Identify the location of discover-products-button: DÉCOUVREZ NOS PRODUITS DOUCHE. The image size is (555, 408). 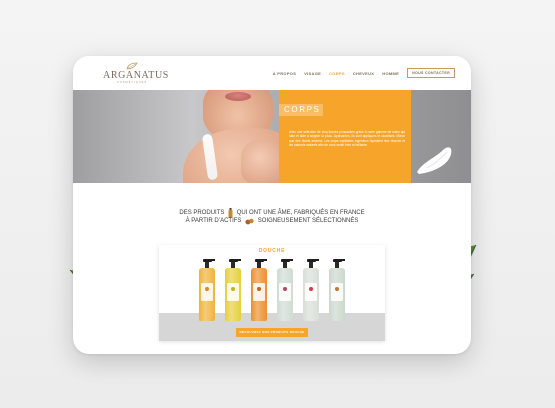
(272, 332).